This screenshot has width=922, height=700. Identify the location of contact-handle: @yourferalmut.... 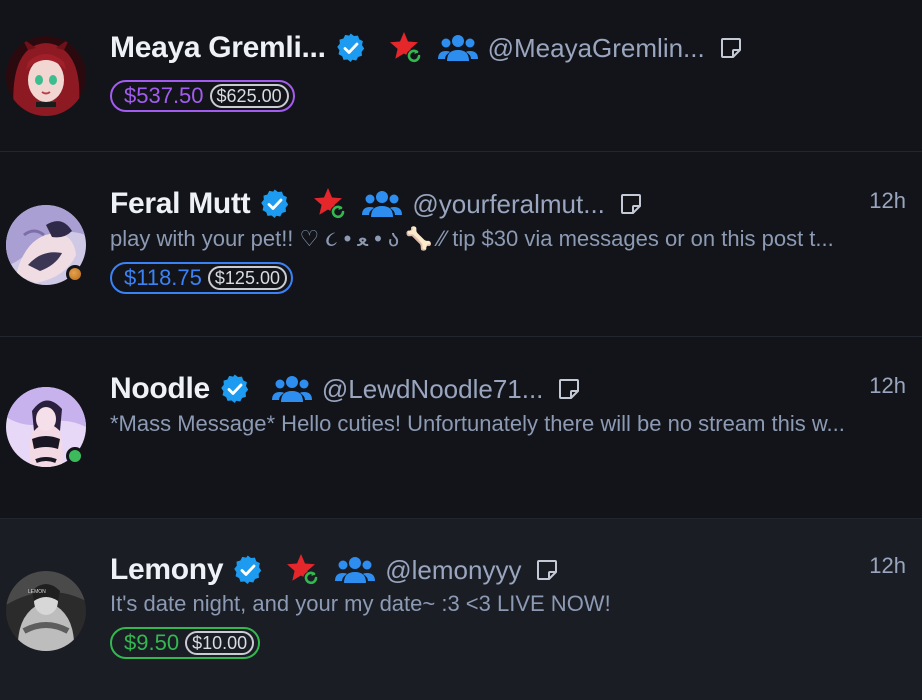
(508, 203).